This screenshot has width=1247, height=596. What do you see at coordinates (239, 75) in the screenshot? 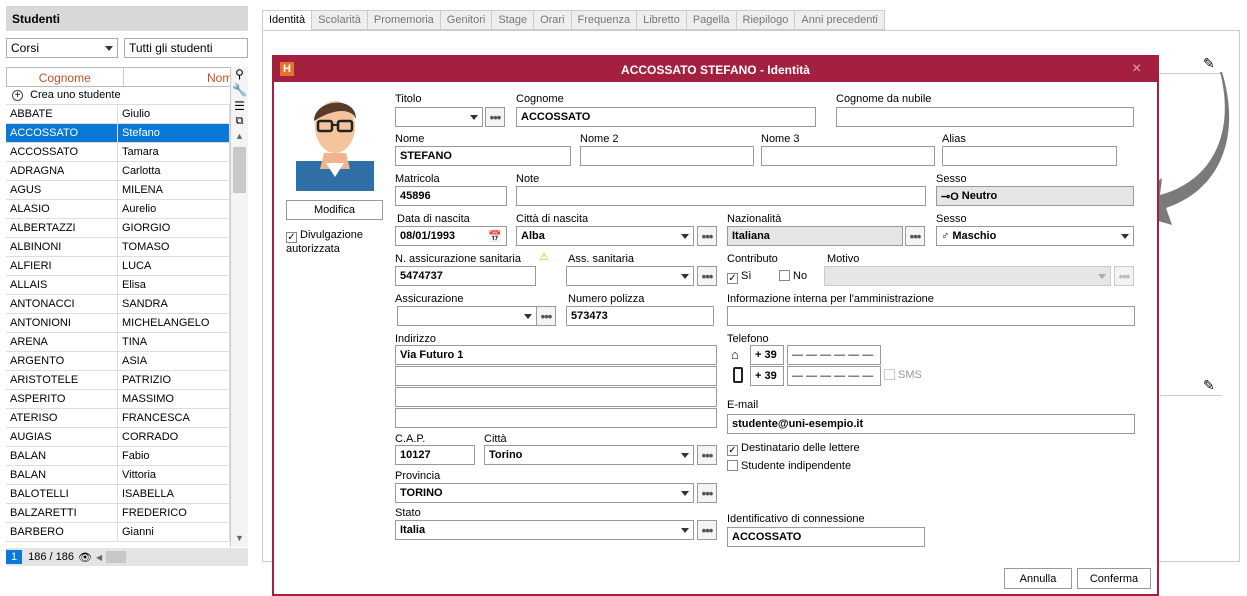
I see `search-icon: ⚲` at bounding box center [239, 75].